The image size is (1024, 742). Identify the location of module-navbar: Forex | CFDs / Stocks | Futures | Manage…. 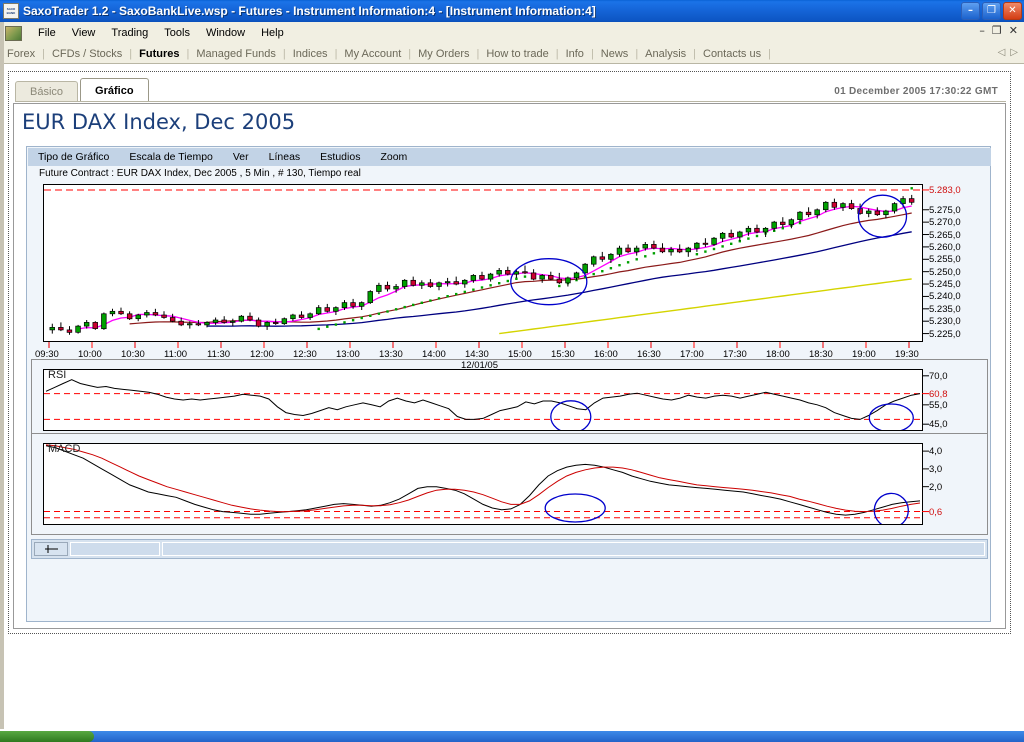
(512, 54).